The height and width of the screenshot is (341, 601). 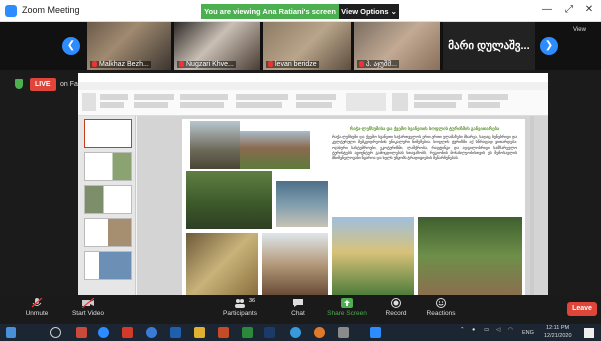 What do you see at coordinates (313, 77) in the screenshot?
I see `ppt-title-bar` at bounding box center [313, 77].